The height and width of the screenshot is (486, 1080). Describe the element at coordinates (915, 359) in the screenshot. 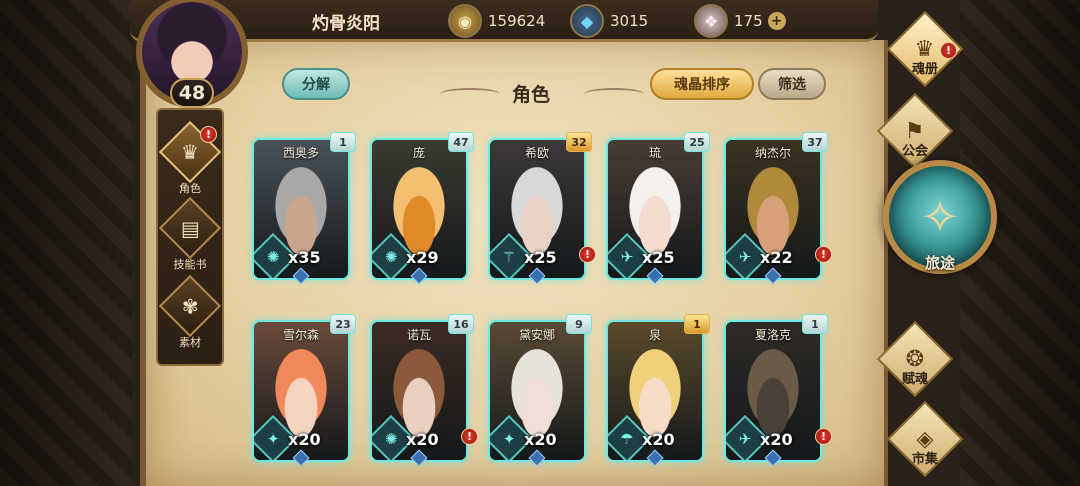

I see `soul-infuse-button: ❂ 赋魂` at that location.